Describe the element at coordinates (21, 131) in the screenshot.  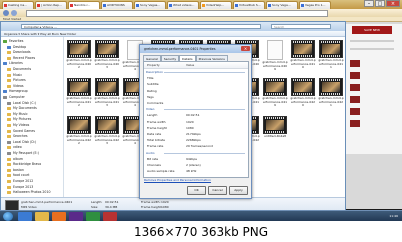
I see `nav-item: Saved Games` at that location.